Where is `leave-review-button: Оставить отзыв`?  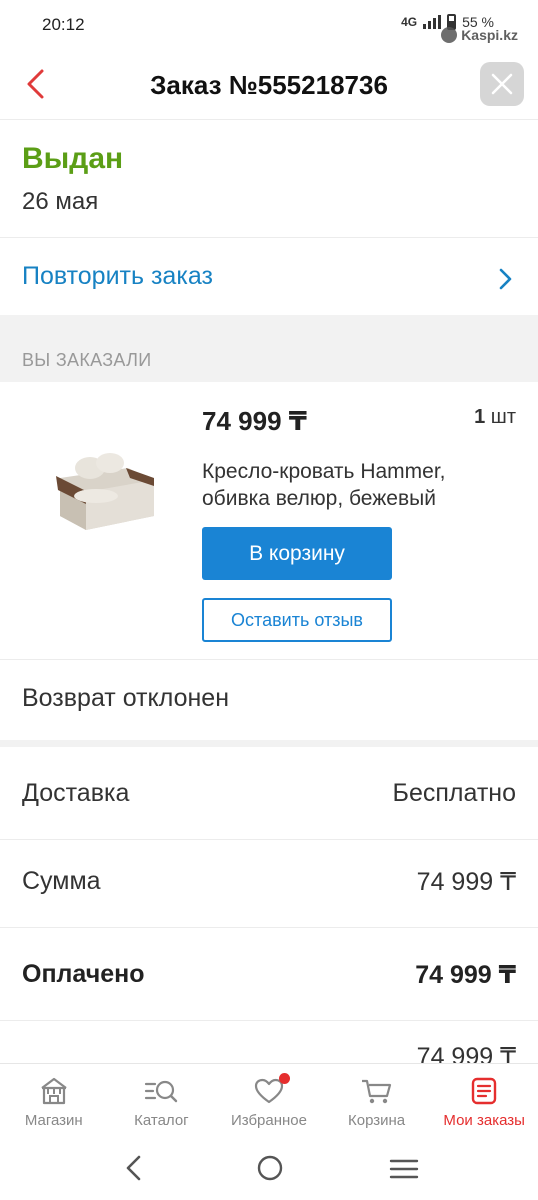
leave-review-button: Оставить отзыв is located at coordinates (297, 620).